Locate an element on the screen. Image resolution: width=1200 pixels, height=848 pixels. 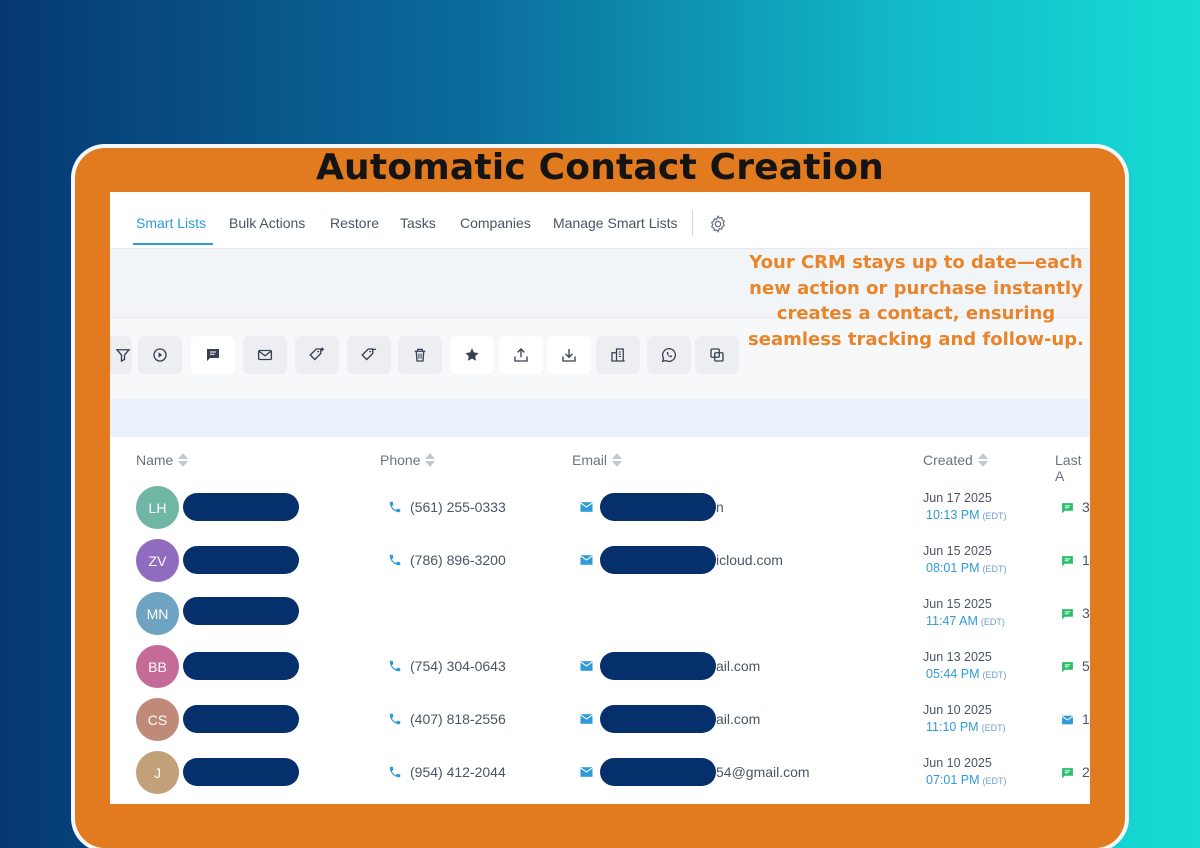
created-time: 11:47 AM (EDT) is located at coordinates (965, 621).